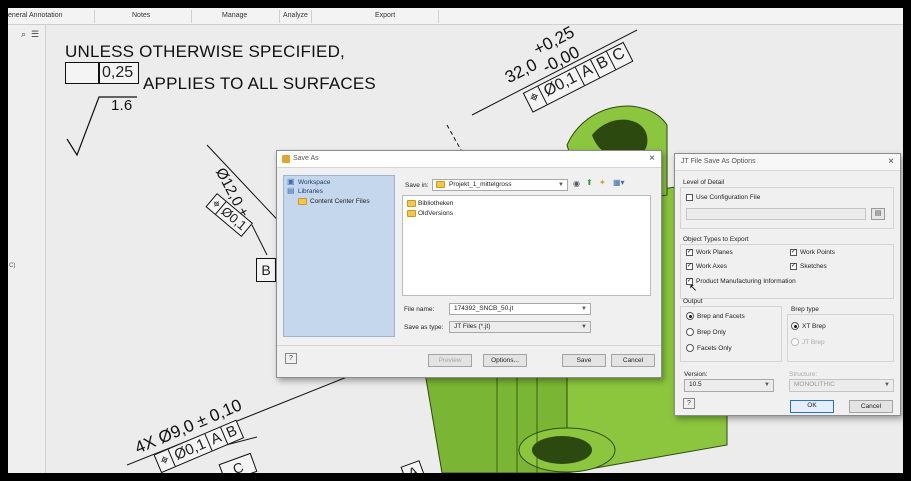 The image size is (911, 481). What do you see at coordinates (310, 191) in the screenshot?
I see `tree-item-libraries: Libraries` at bounding box center [310, 191].